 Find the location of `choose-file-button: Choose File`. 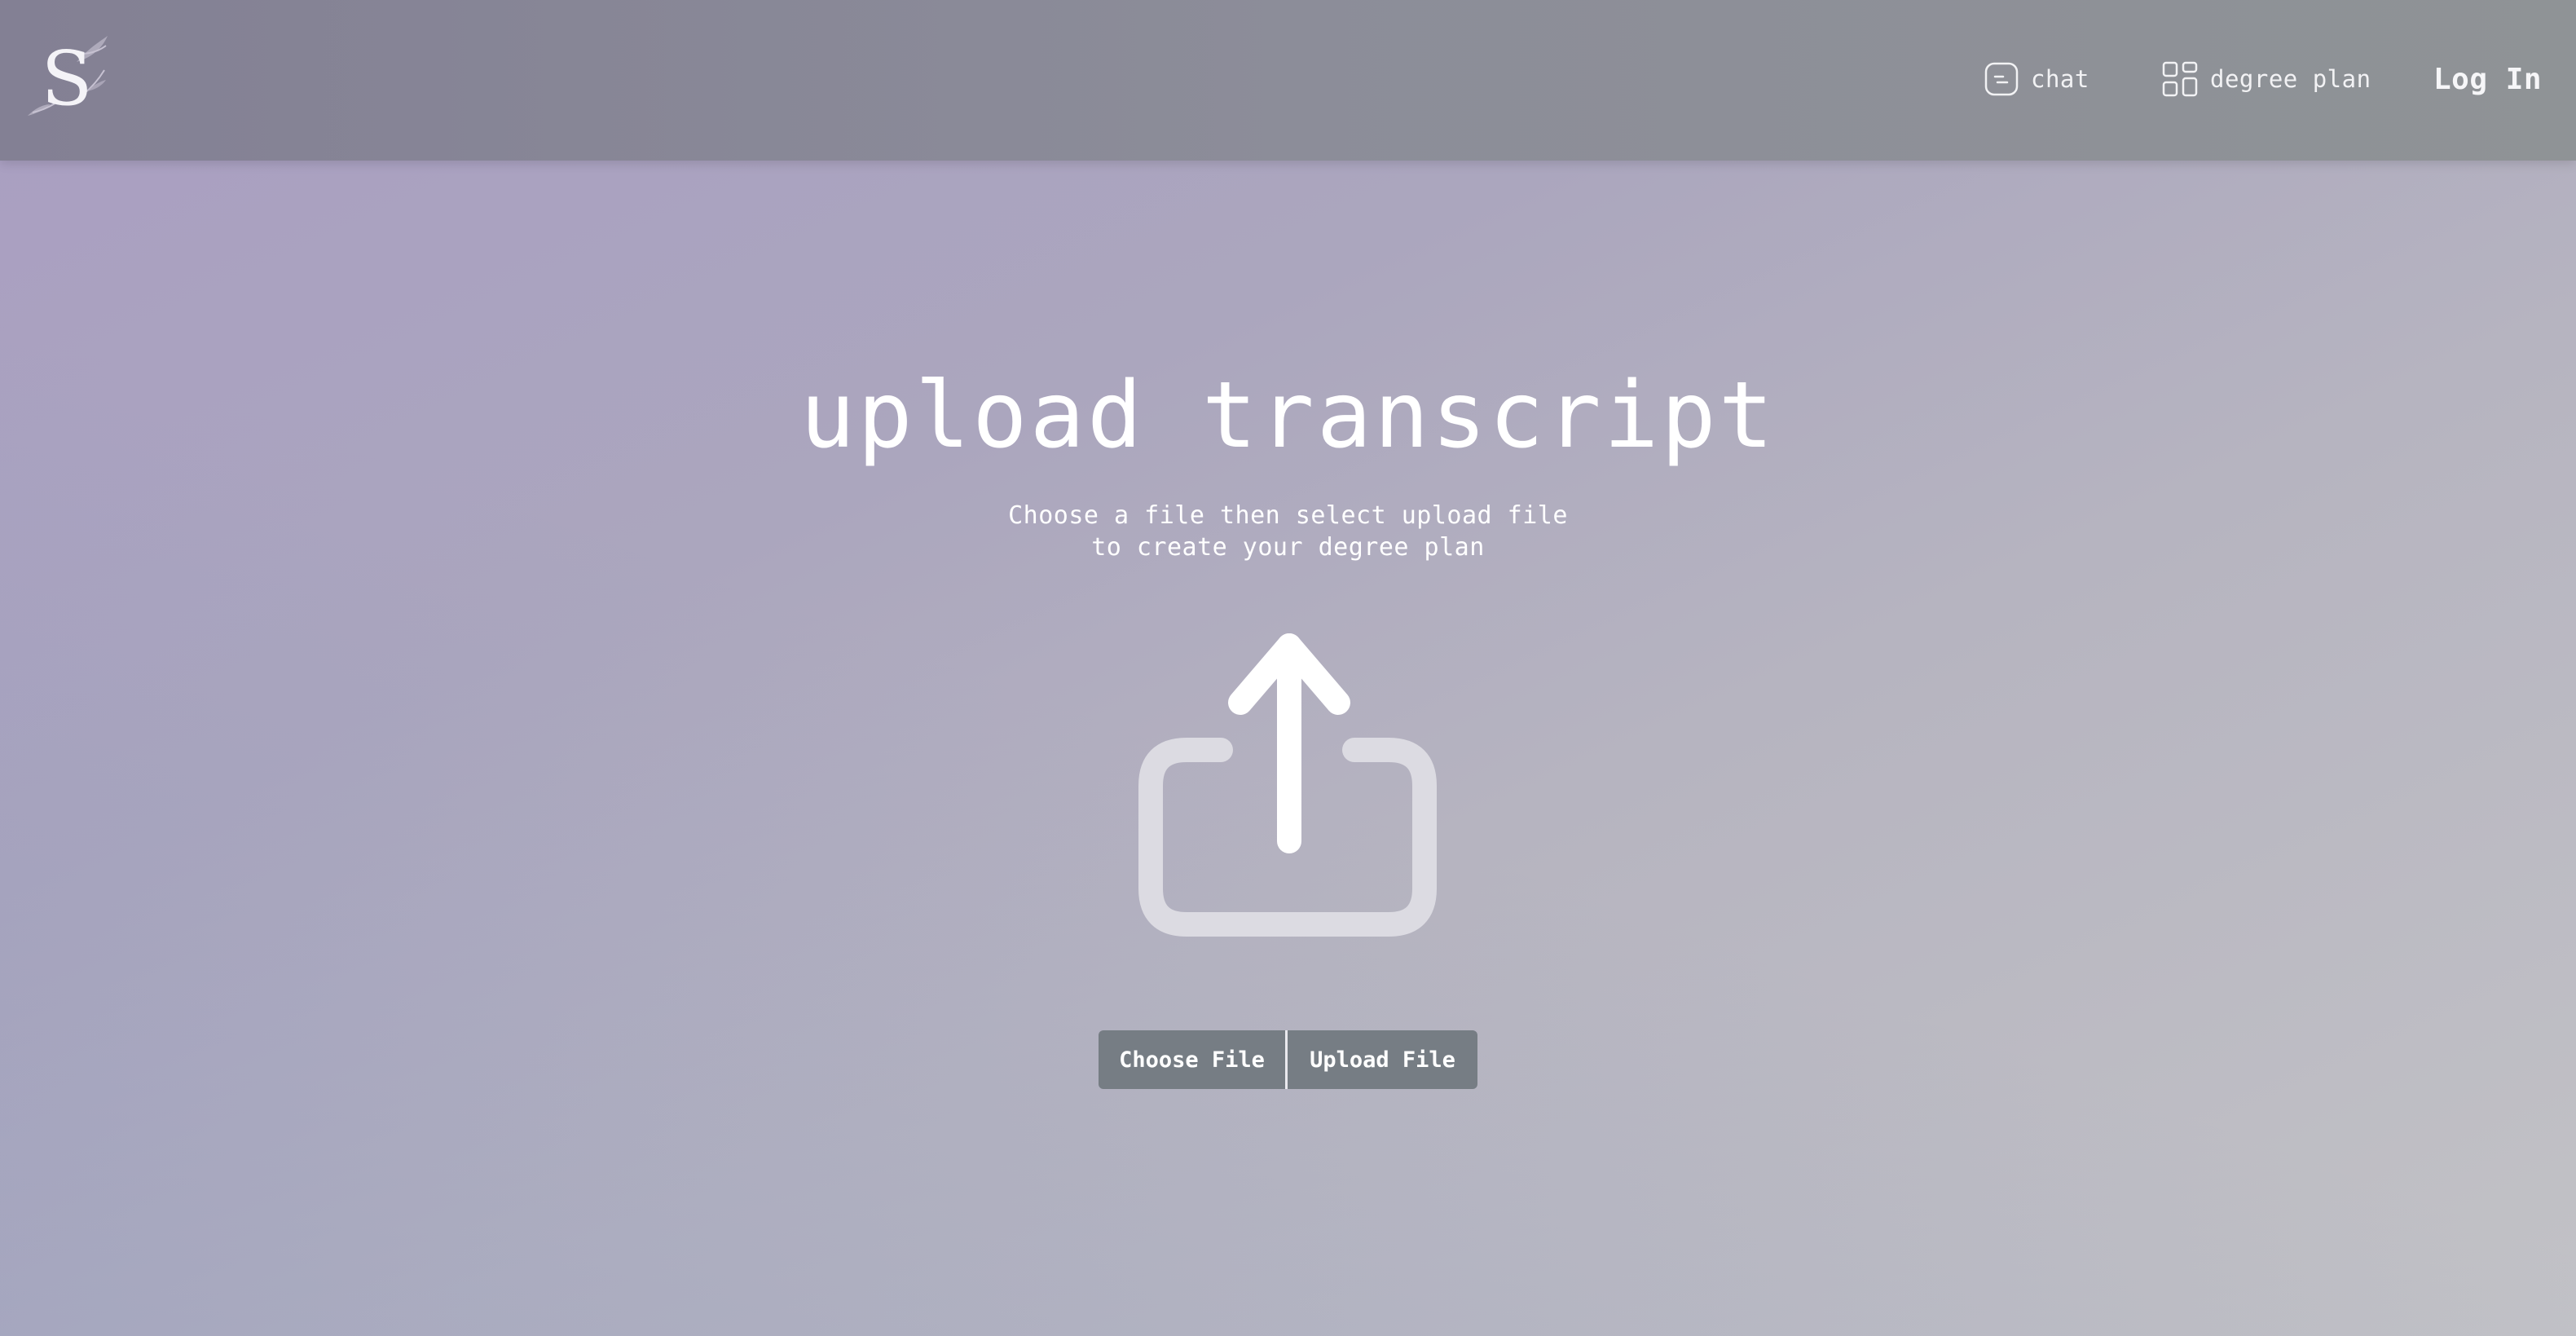

choose-file-button: Choose File is located at coordinates (1193, 1059).